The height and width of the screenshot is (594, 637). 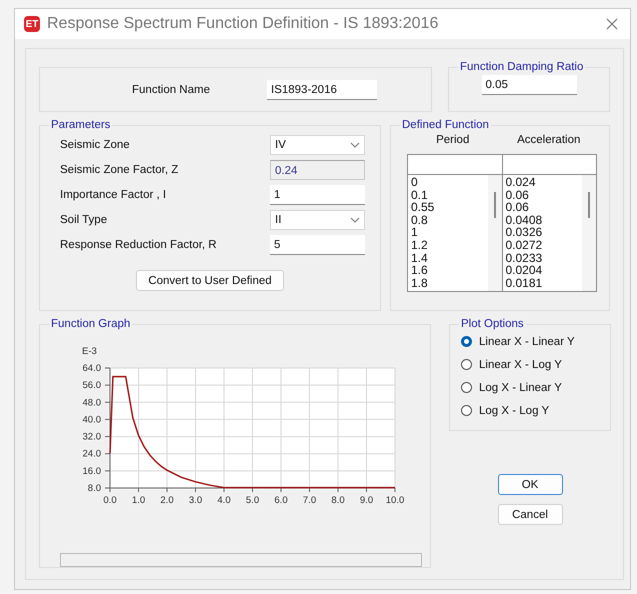 What do you see at coordinates (95, 145) in the screenshot?
I see `field-label: Seismic Zone` at bounding box center [95, 145].